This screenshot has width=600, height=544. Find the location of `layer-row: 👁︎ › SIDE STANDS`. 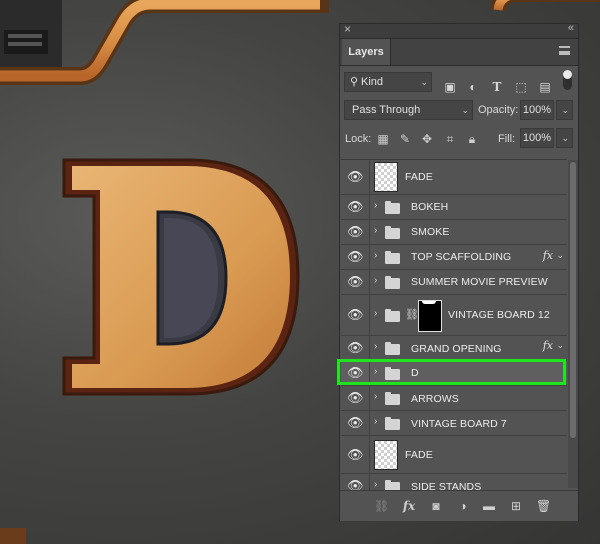

layer-row: 👁︎ › SIDE STANDS is located at coordinates (454, 482).